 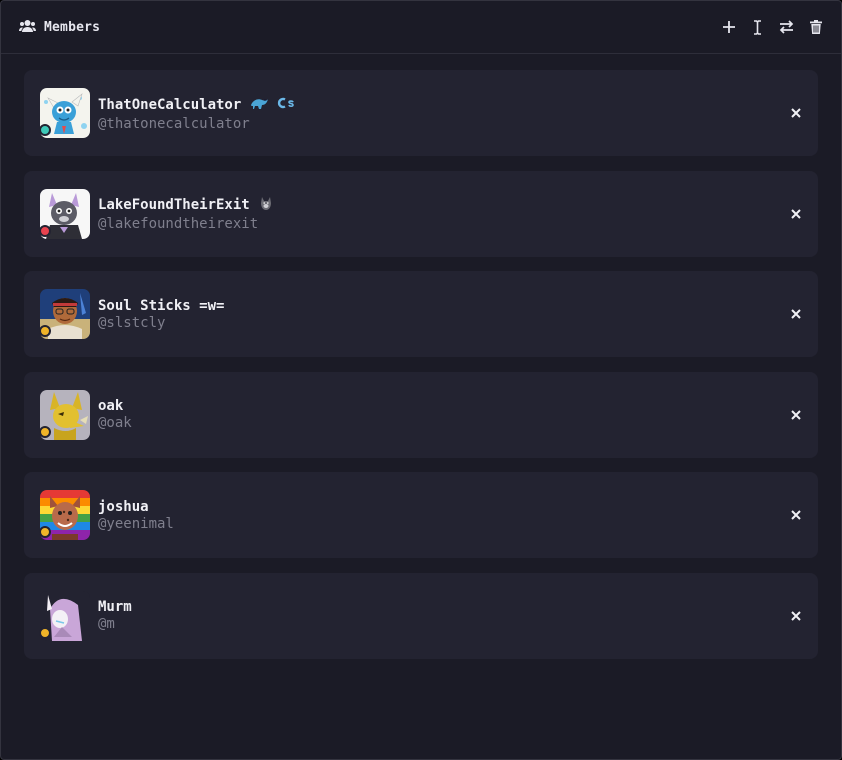 I want to click on cs-badge-emoji-icon, so click(x=286, y=104).